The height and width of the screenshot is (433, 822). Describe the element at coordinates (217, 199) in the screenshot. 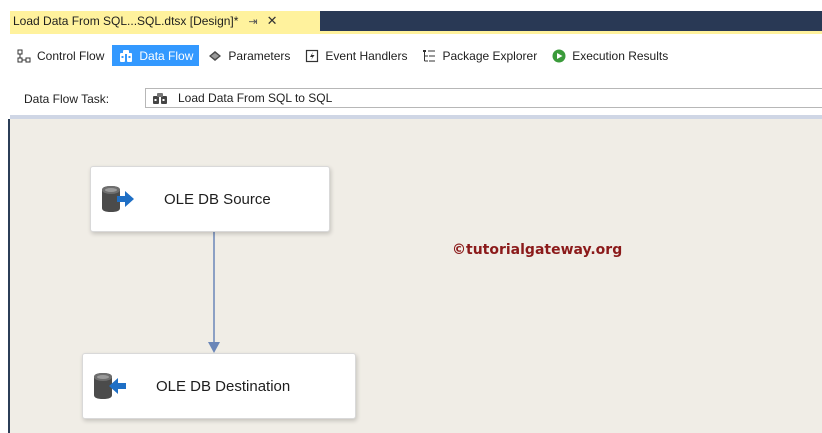

I see `component-label: OLE DB Source` at that location.